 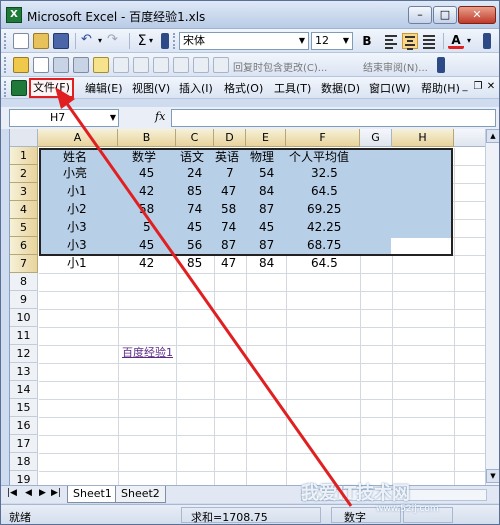 What do you see at coordinates (323, 138) in the screenshot?
I see `column-header-f: F` at bounding box center [323, 138].